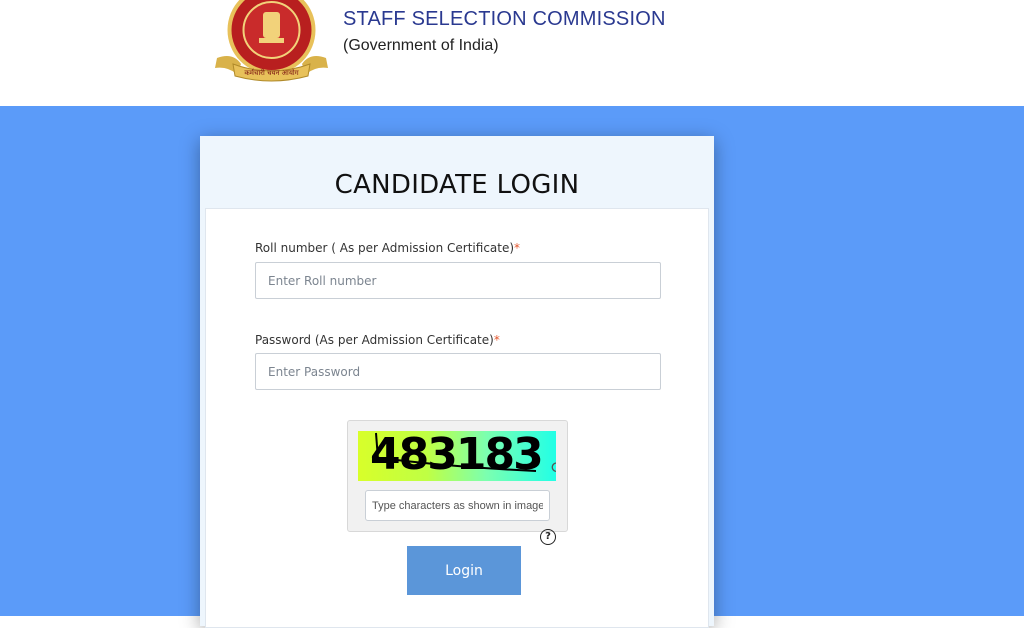 This screenshot has width=1024, height=628. Describe the element at coordinates (271, 72) in the screenshot. I see `svg-text: कर्मचारी चयन आयोग` at that location.